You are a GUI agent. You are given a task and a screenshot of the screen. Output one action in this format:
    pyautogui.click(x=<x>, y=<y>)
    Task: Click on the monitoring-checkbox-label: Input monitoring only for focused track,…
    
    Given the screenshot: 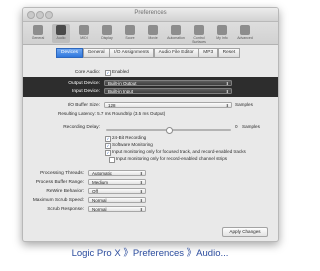 What is the action you would take?
    pyautogui.click(x=179, y=151)
    